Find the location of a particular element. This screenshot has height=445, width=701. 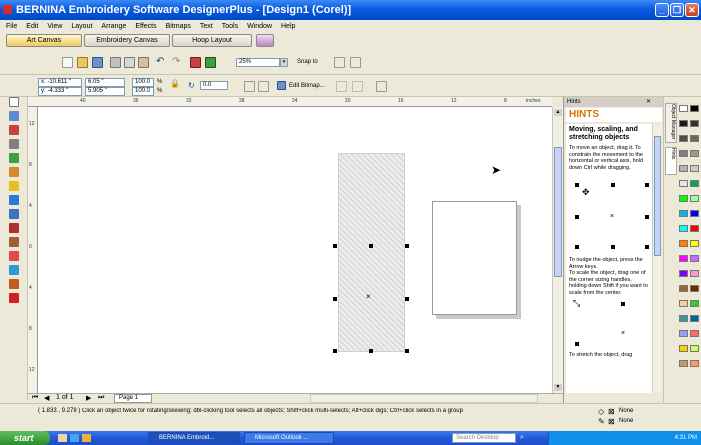

search-icon: ⌕ is located at coordinates (525, 438).